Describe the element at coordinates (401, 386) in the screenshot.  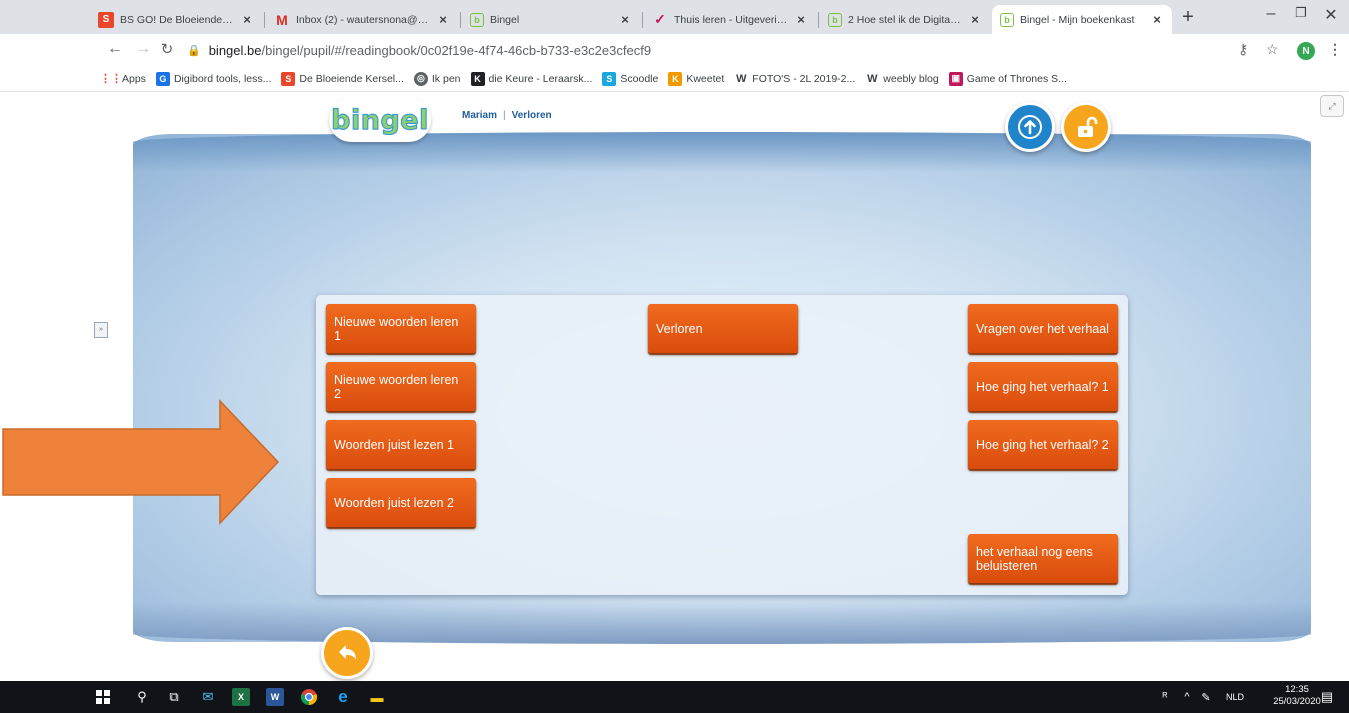
I see `activity-button: Nieuwe woorden leren 2` at that location.